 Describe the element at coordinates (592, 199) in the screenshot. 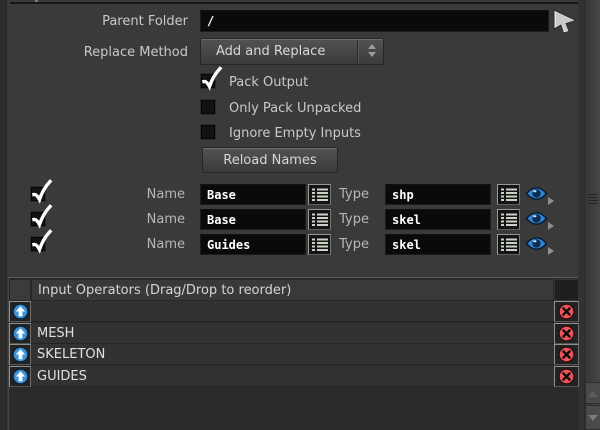

I see `scrollbar-grip` at that location.